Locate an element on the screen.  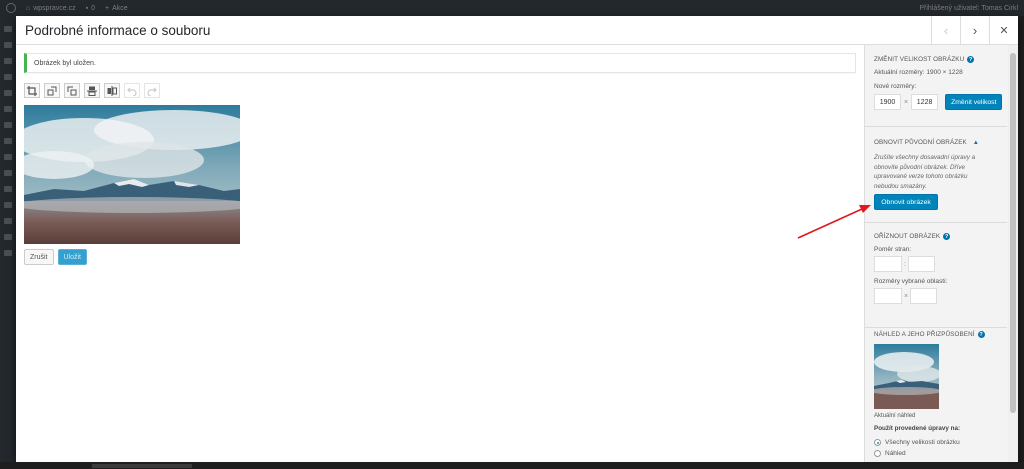
admin-menu is located at coordinates (8, 242).